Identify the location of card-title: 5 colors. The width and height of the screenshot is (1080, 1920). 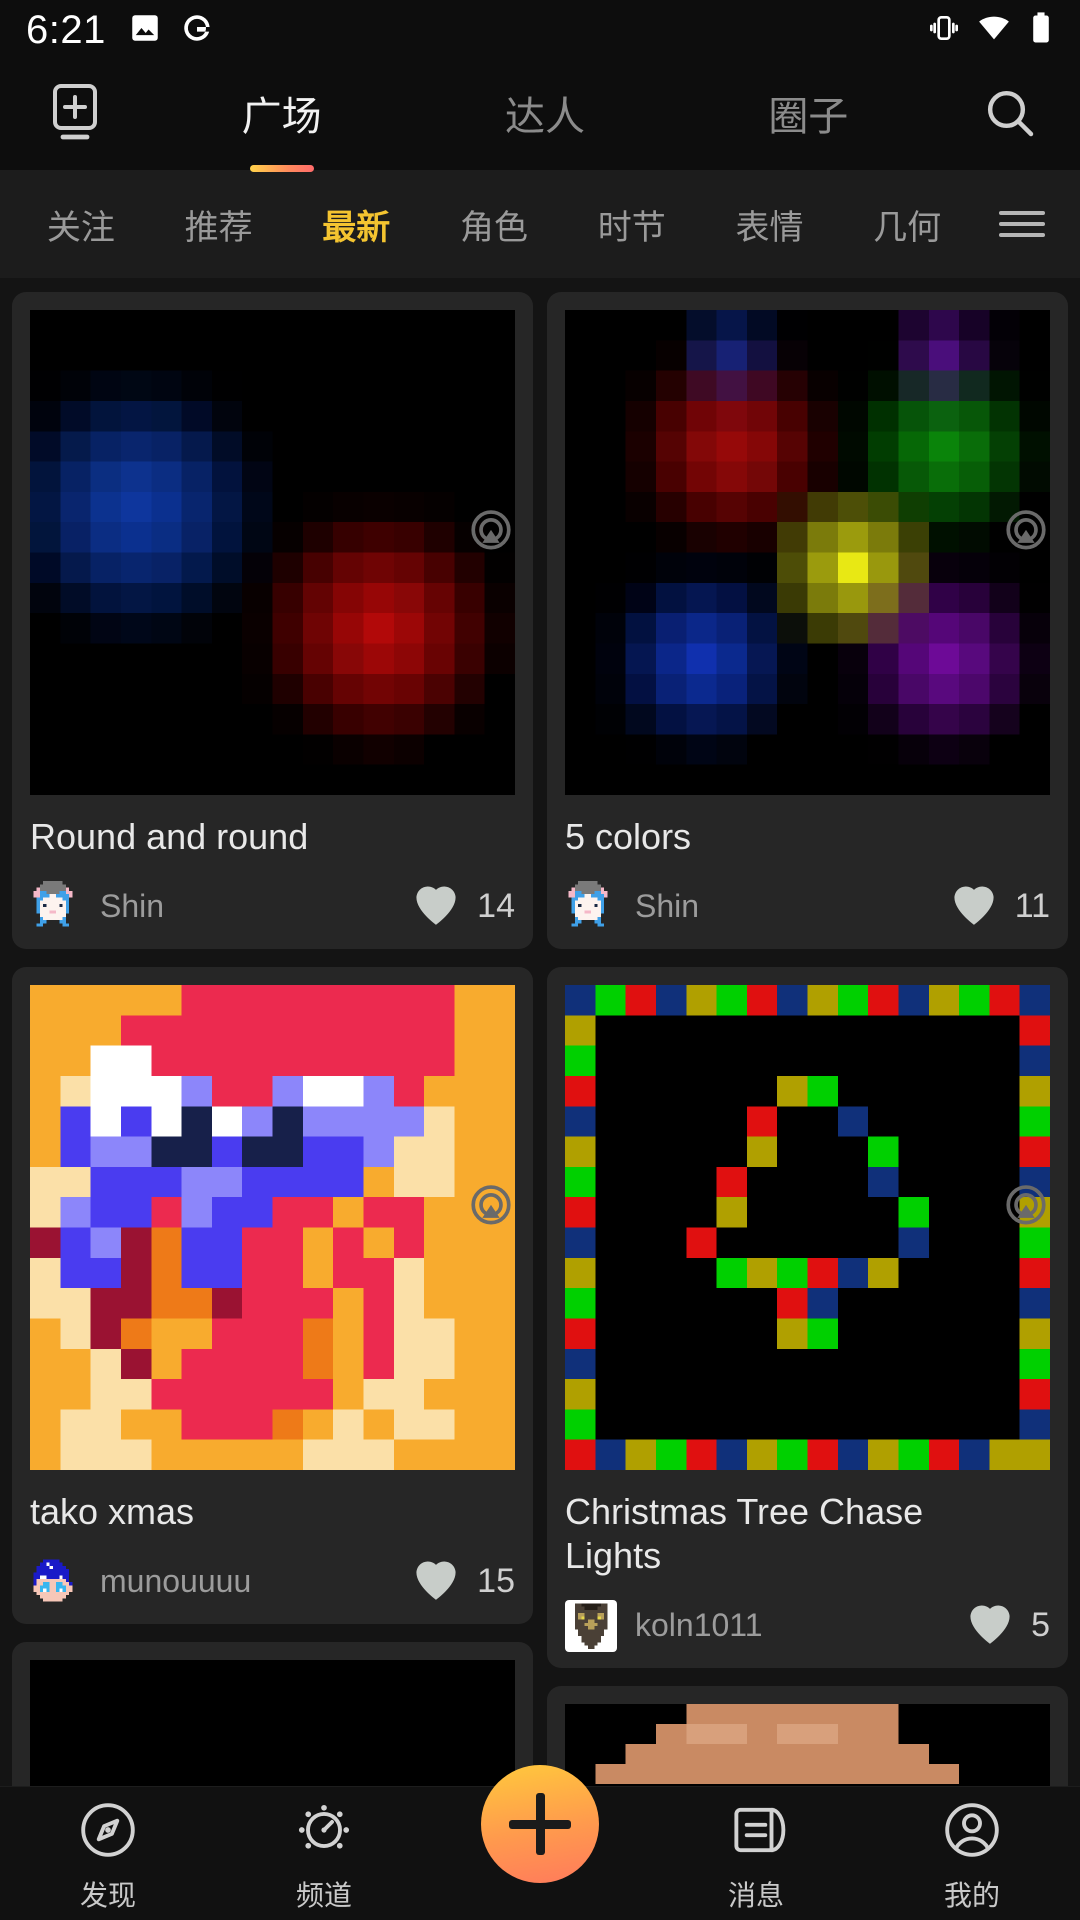
(628, 836).